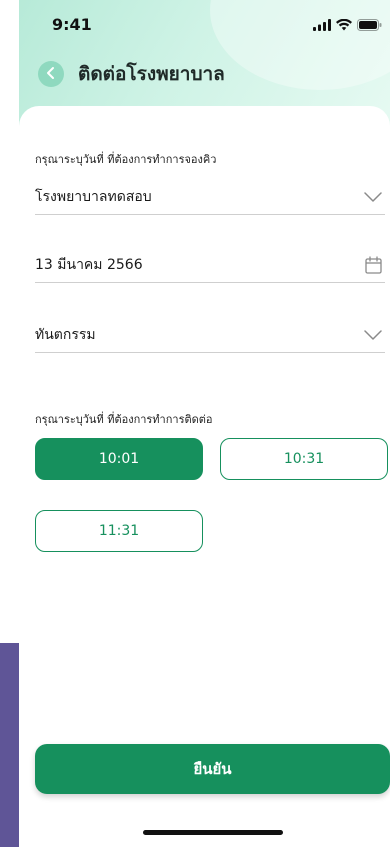 The height and width of the screenshot is (847, 390). What do you see at coordinates (322, 25) in the screenshot?
I see `signal-icon` at bounding box center [322, 25].